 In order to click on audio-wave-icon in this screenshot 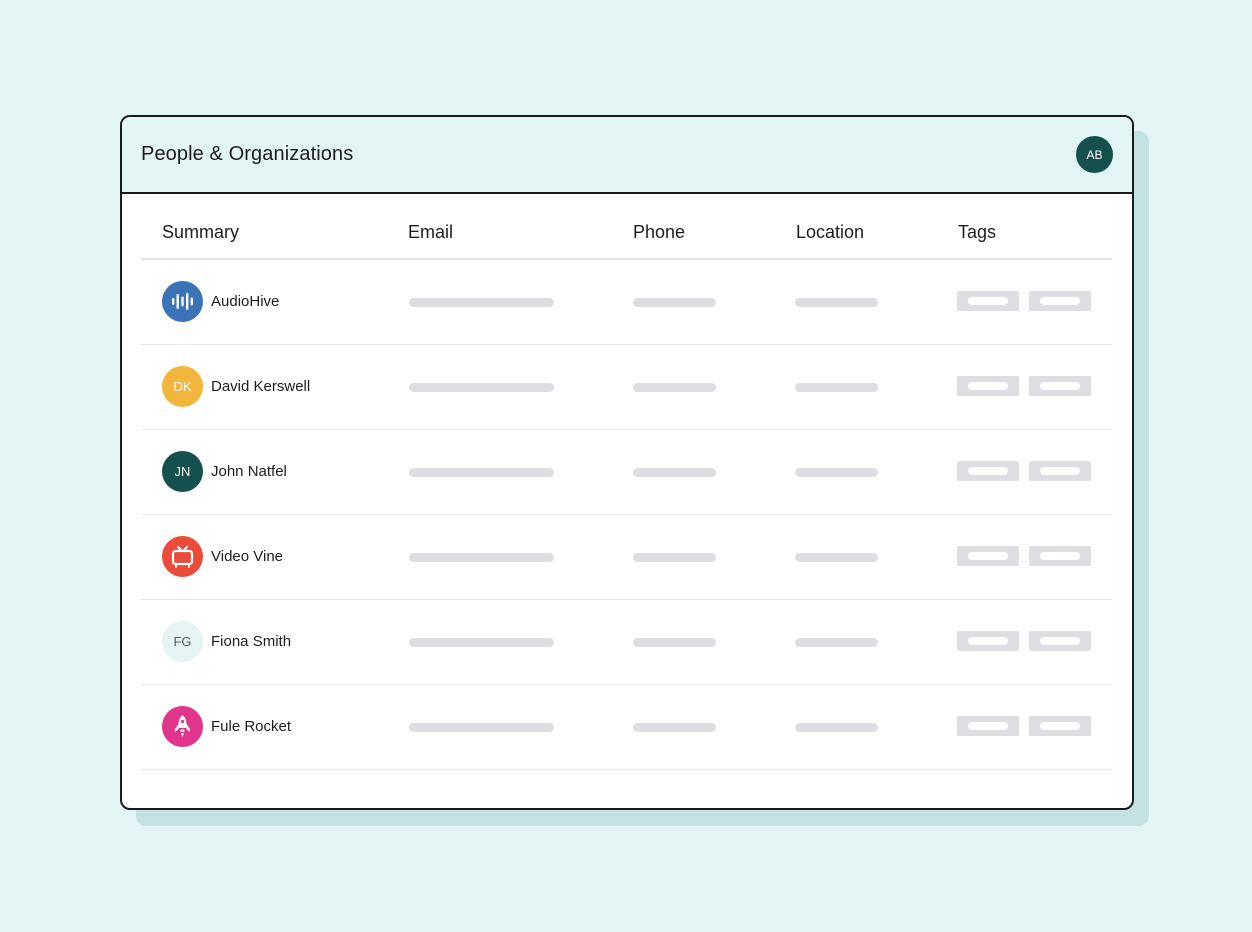, I will do `click(182, 301)`.